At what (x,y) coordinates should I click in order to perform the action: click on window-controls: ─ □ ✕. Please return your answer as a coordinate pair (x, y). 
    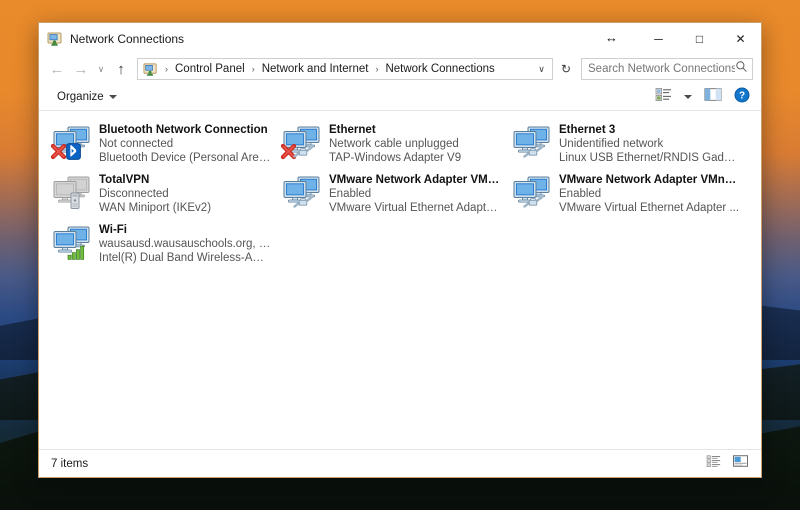
    Looking at the image, I should click on (699, 38).